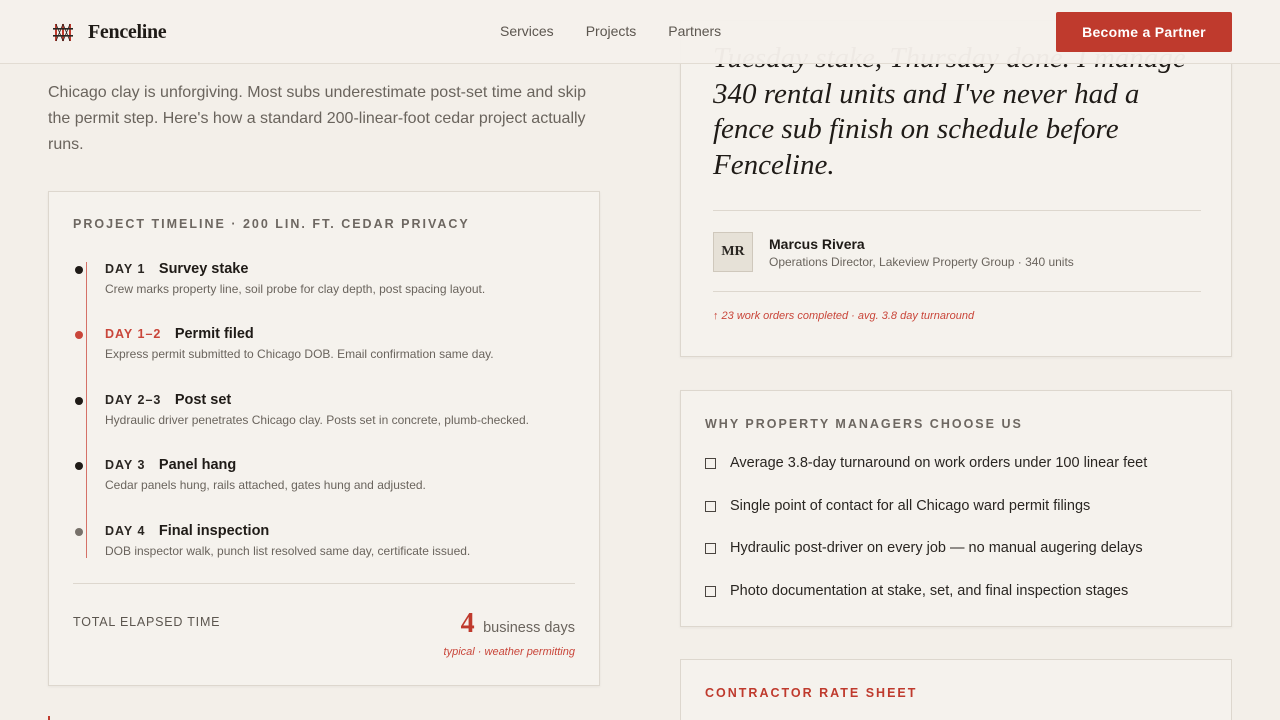  What do you see at coordinates (1144, 32) in the screenshot?
I see `become-partner-button: Become a Partner` at bounding box center [1144, 32].